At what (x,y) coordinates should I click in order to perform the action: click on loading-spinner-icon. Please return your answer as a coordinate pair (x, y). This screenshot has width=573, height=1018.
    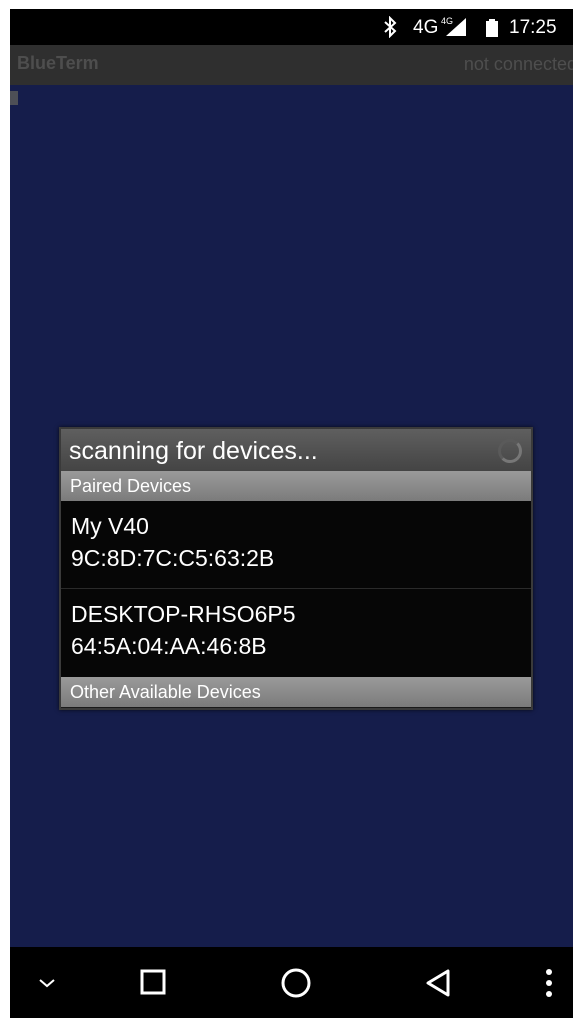
    Looking at the image, I should click on (510, 451).